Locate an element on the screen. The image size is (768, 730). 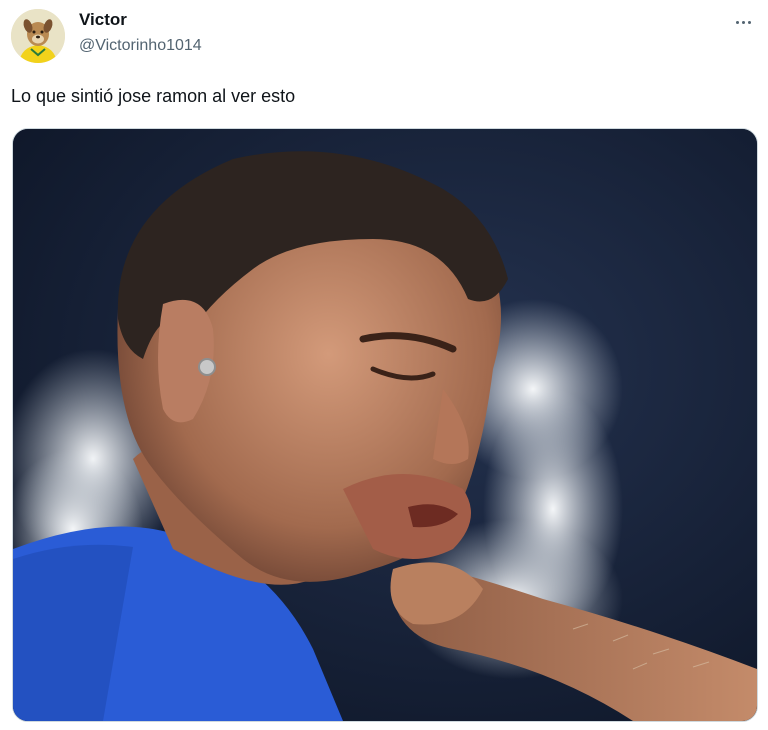
dog-avatar-icon is located at coordinates (38, 36).